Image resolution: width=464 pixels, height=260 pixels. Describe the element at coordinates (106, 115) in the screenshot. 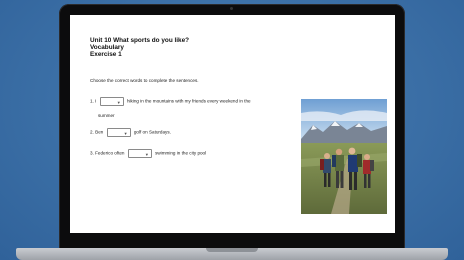

I see `question-1-continuation: summer` at that location.